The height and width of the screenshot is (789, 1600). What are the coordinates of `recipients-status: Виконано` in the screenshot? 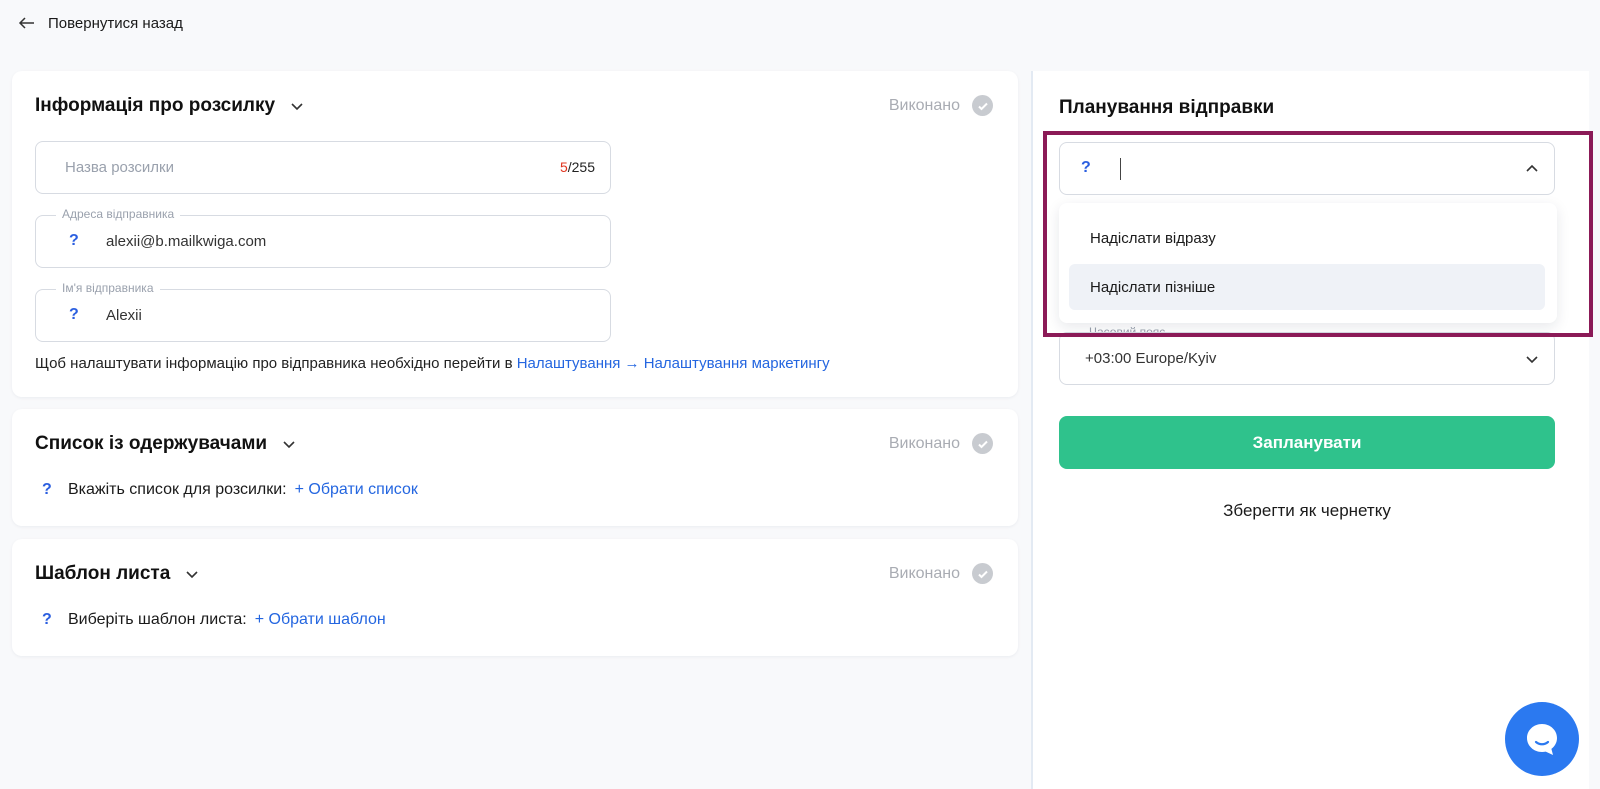 It's located at (941, 443).